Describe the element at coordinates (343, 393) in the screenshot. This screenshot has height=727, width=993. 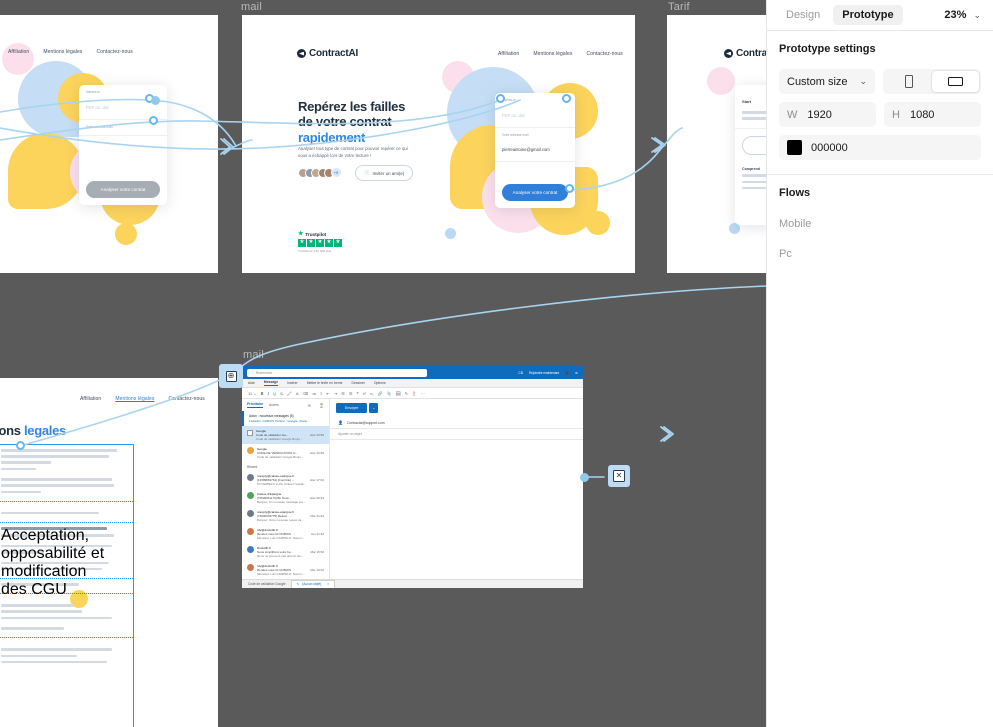
I see `align-left-icon: ☰` at that location.